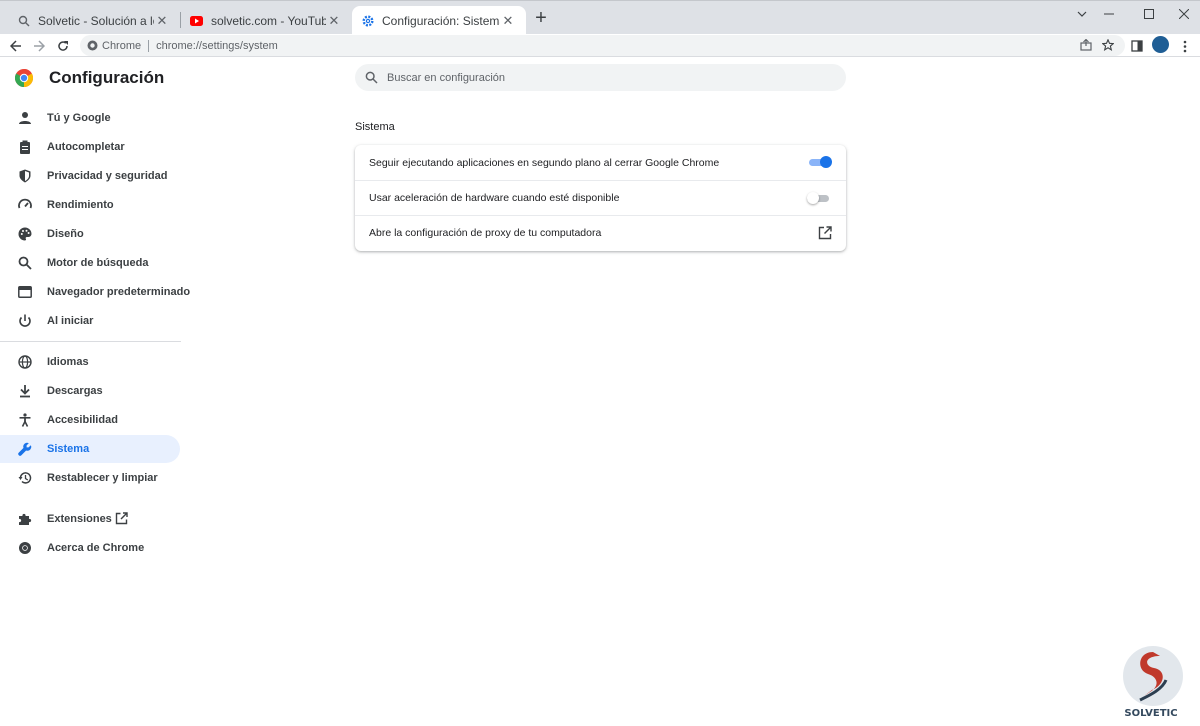 The height and width of the screenshot is (726, 1200). I want to click on sidebar-item-autofill: Autocompletar, so click(90, 147).